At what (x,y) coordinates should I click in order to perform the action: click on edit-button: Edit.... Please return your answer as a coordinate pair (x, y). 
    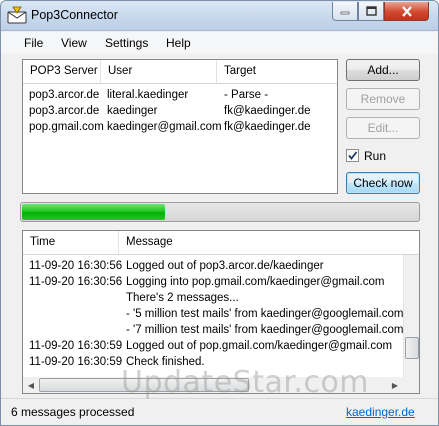
    Looking at the image, I should click on (383, 128).